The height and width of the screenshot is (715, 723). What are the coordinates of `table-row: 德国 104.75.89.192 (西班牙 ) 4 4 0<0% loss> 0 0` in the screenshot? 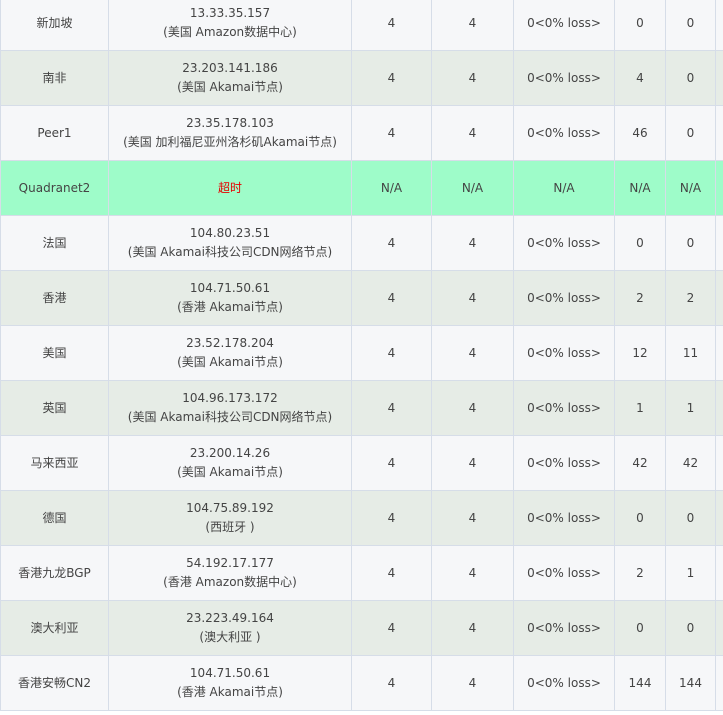 It's located at (361, 518).